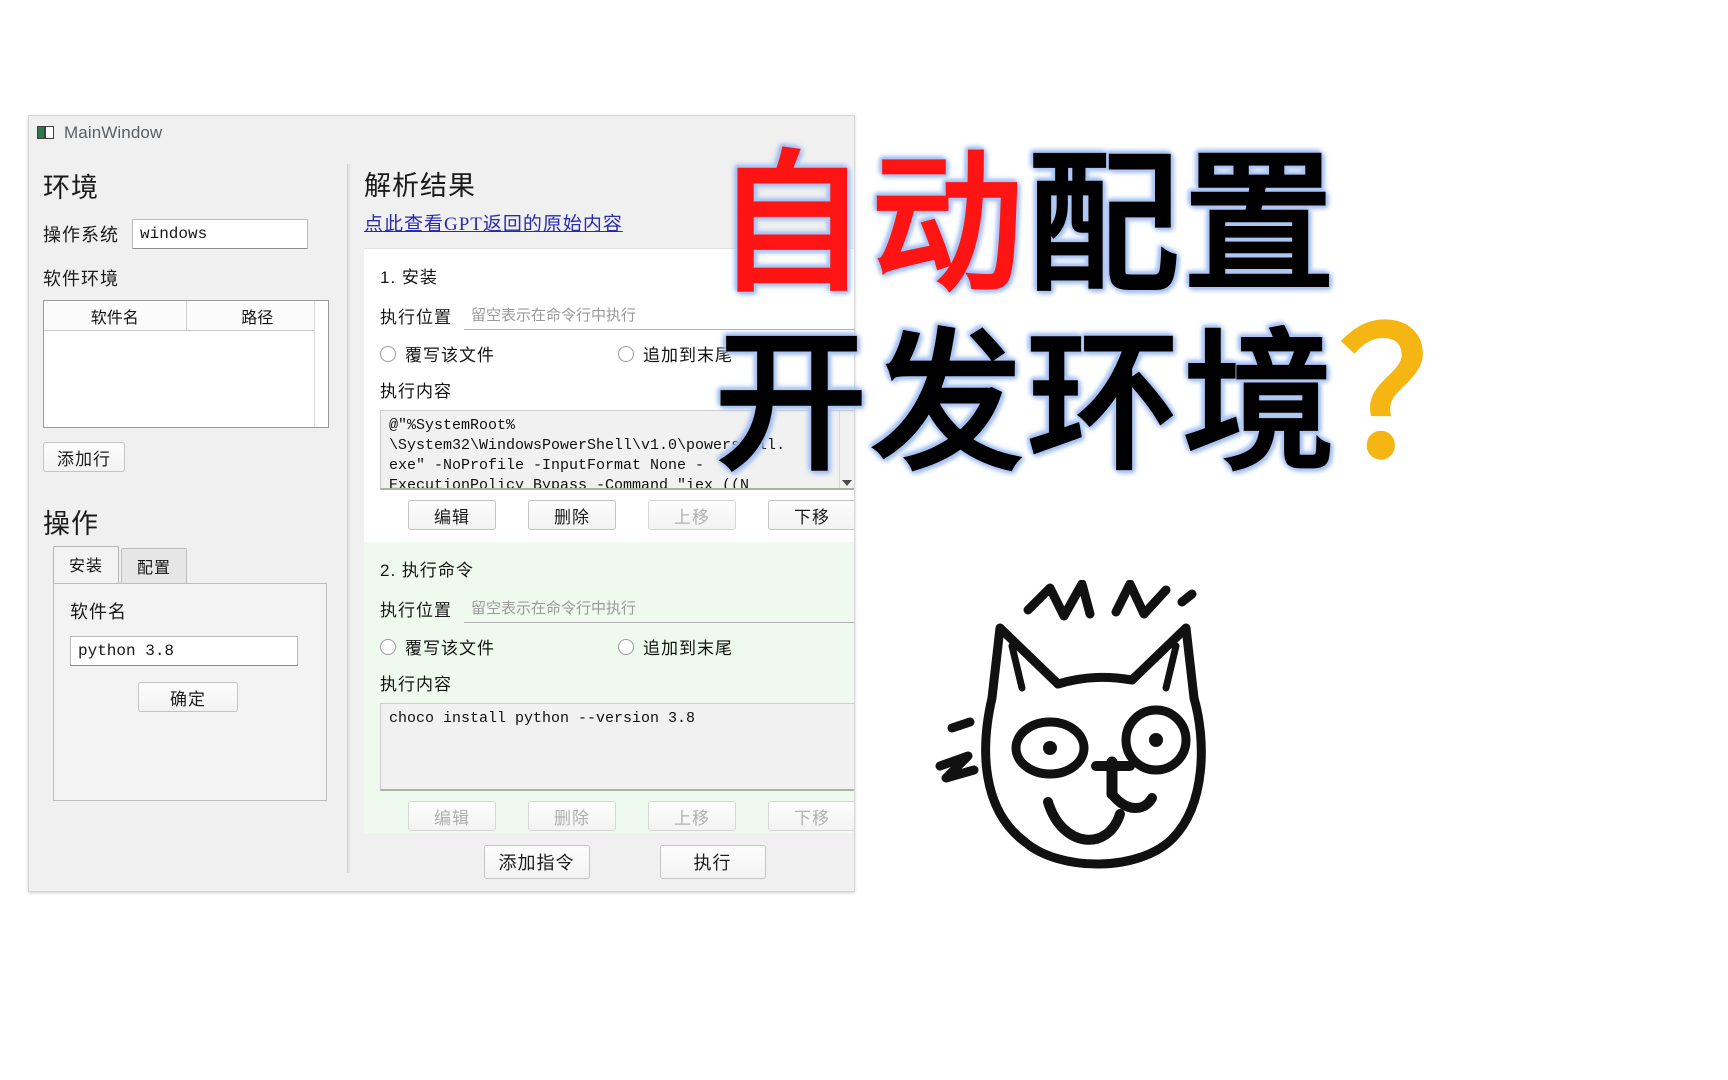 The image size is (1728, 1080). Describe the element at coordinates (617, 747) in the screenshot. I see `card-2-content-textarea: choco install python --version 3.8` at that location.